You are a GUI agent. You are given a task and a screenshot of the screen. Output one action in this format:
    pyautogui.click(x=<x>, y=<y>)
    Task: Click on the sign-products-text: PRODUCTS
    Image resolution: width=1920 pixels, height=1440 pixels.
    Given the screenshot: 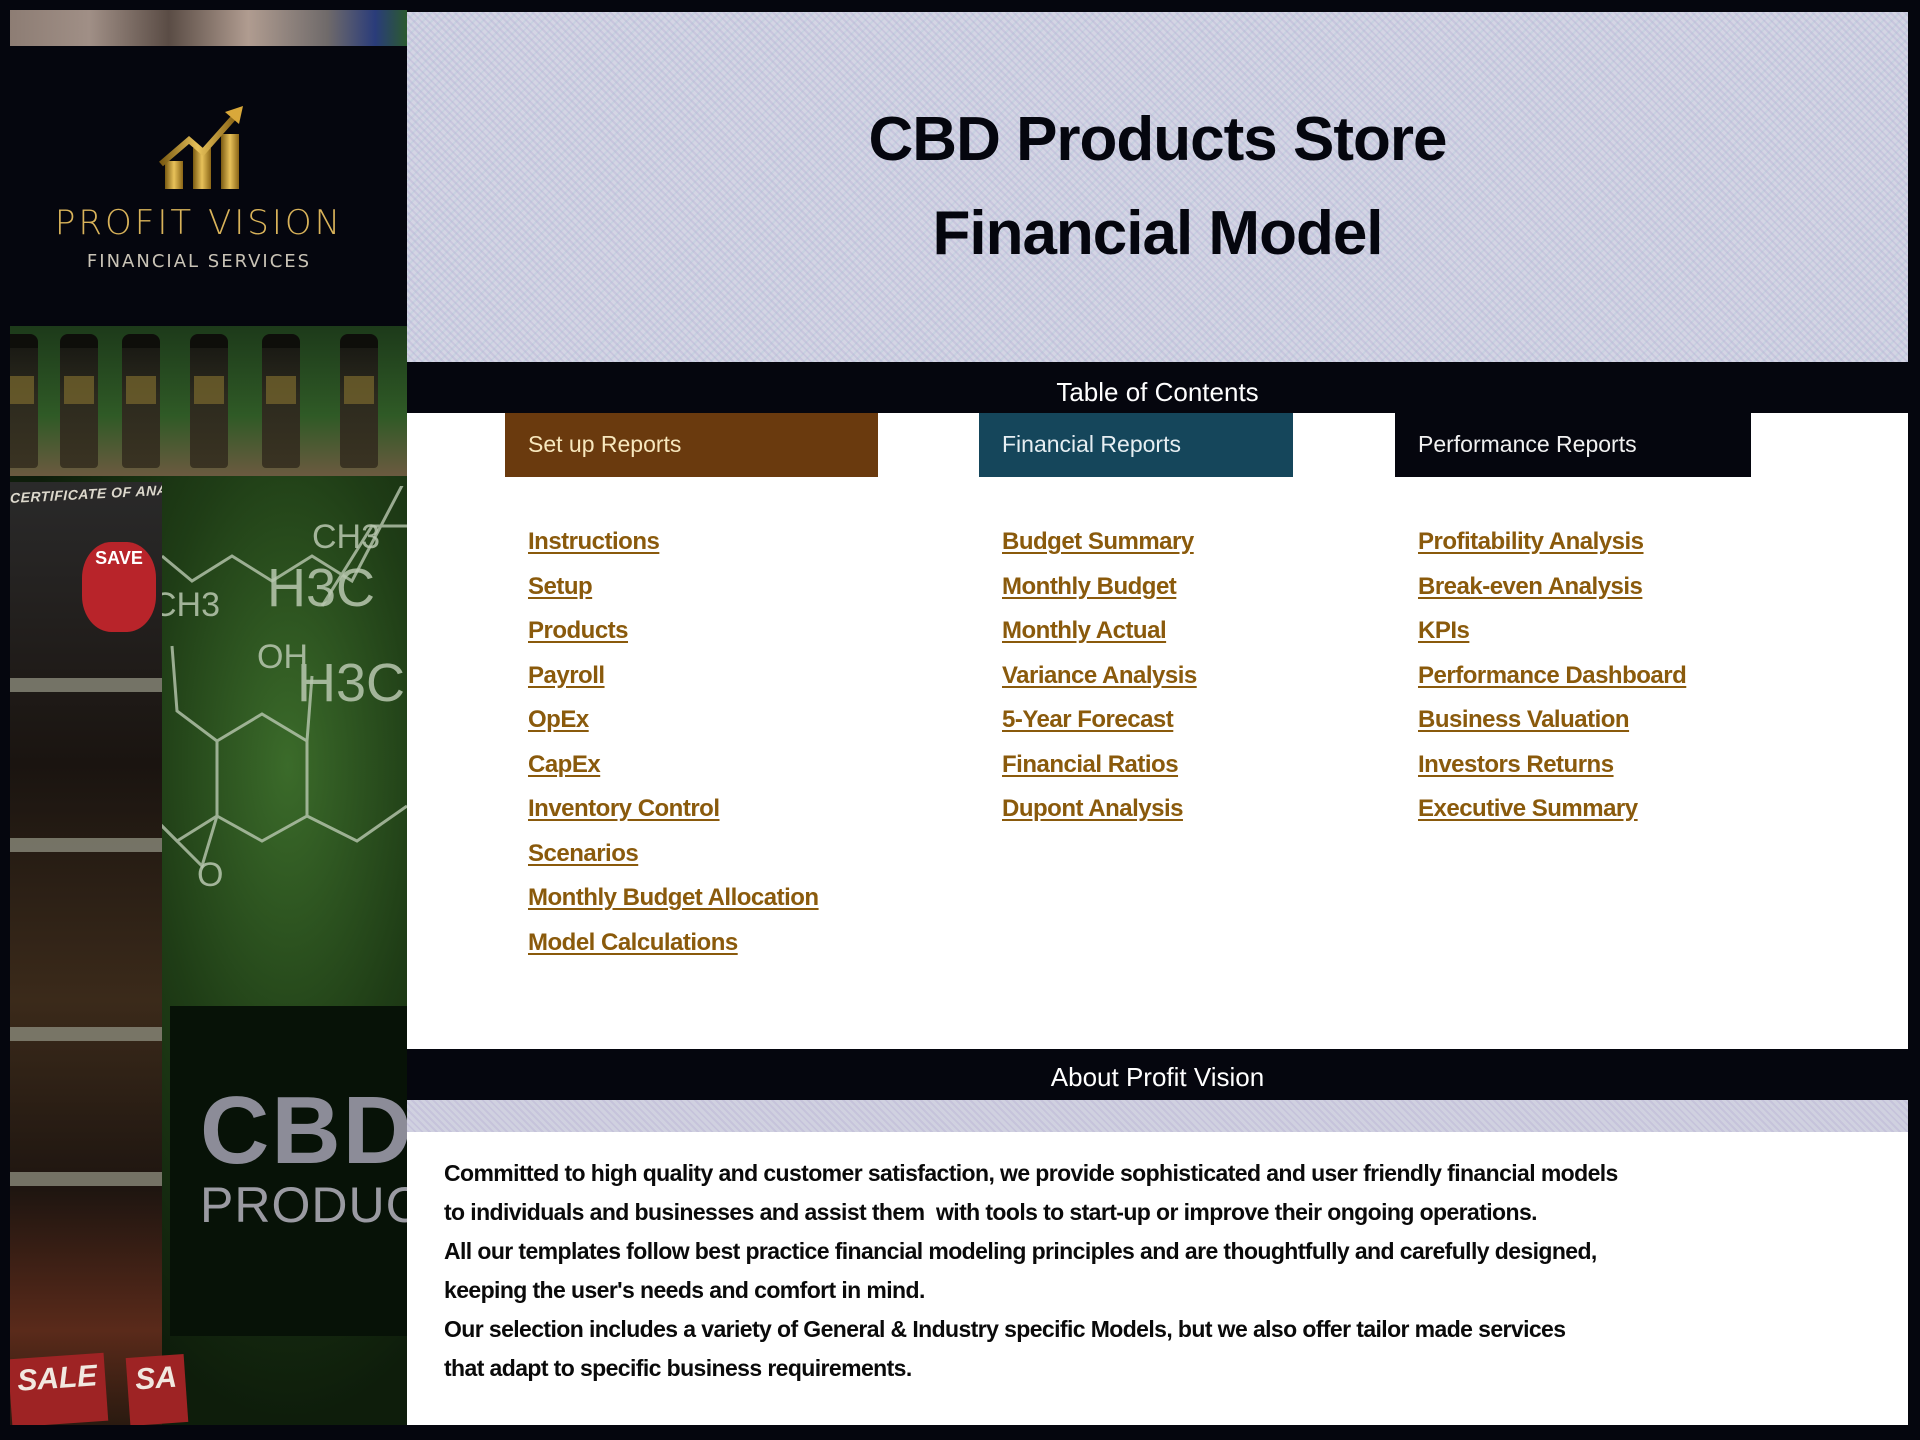 What is the action you would take?
    pyautogui.click(x=303, y=1205)
    